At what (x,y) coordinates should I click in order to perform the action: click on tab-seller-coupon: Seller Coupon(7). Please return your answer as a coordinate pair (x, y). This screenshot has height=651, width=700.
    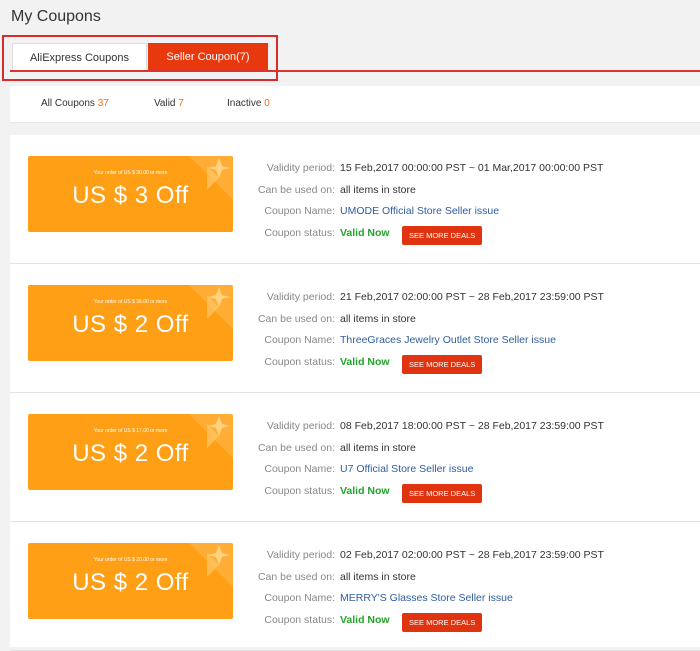
    Looking at the image, I should click on (208, 57).